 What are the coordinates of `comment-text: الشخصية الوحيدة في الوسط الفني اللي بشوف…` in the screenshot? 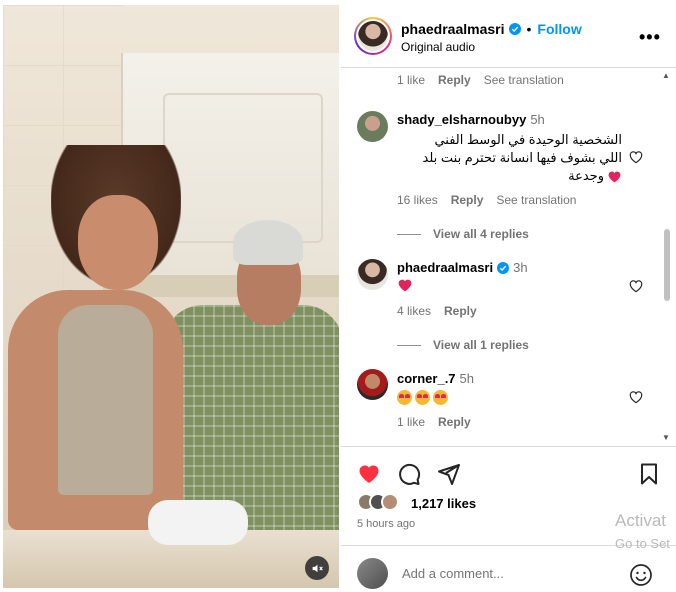 It's located at (501, 158).